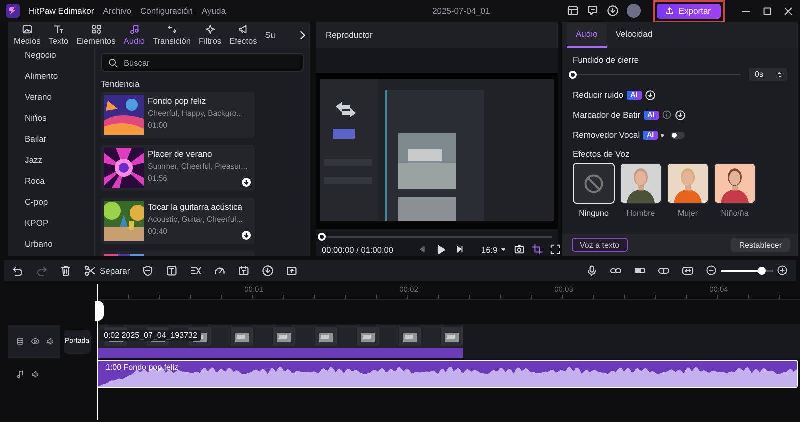 The height and width of the screenshot is (422, 800). What do you see at coordinates (634, 35) in the screenshot?
I see `property-tab: Velocidad` at bounding box center [634, 35].